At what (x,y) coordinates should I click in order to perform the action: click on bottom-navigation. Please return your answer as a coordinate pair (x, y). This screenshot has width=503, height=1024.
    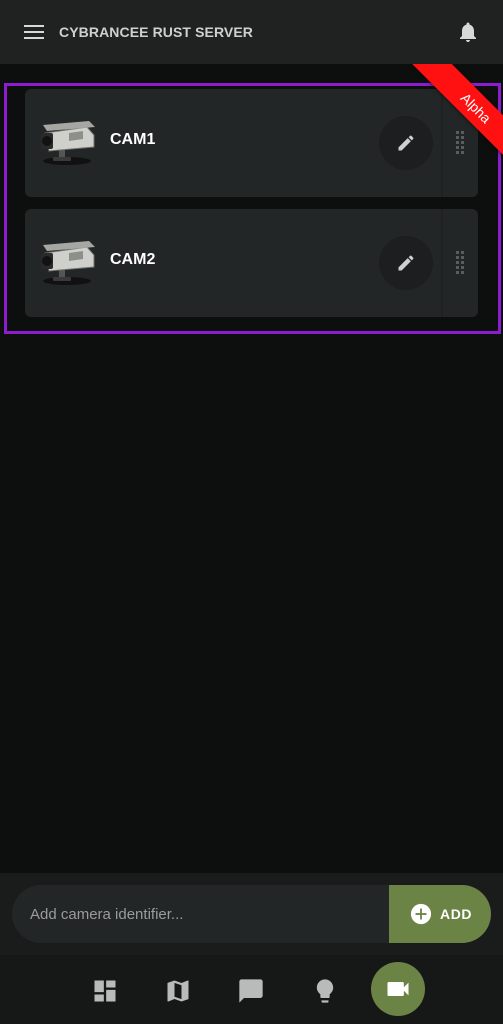
    Looking at the image, I should click on (251, 989).